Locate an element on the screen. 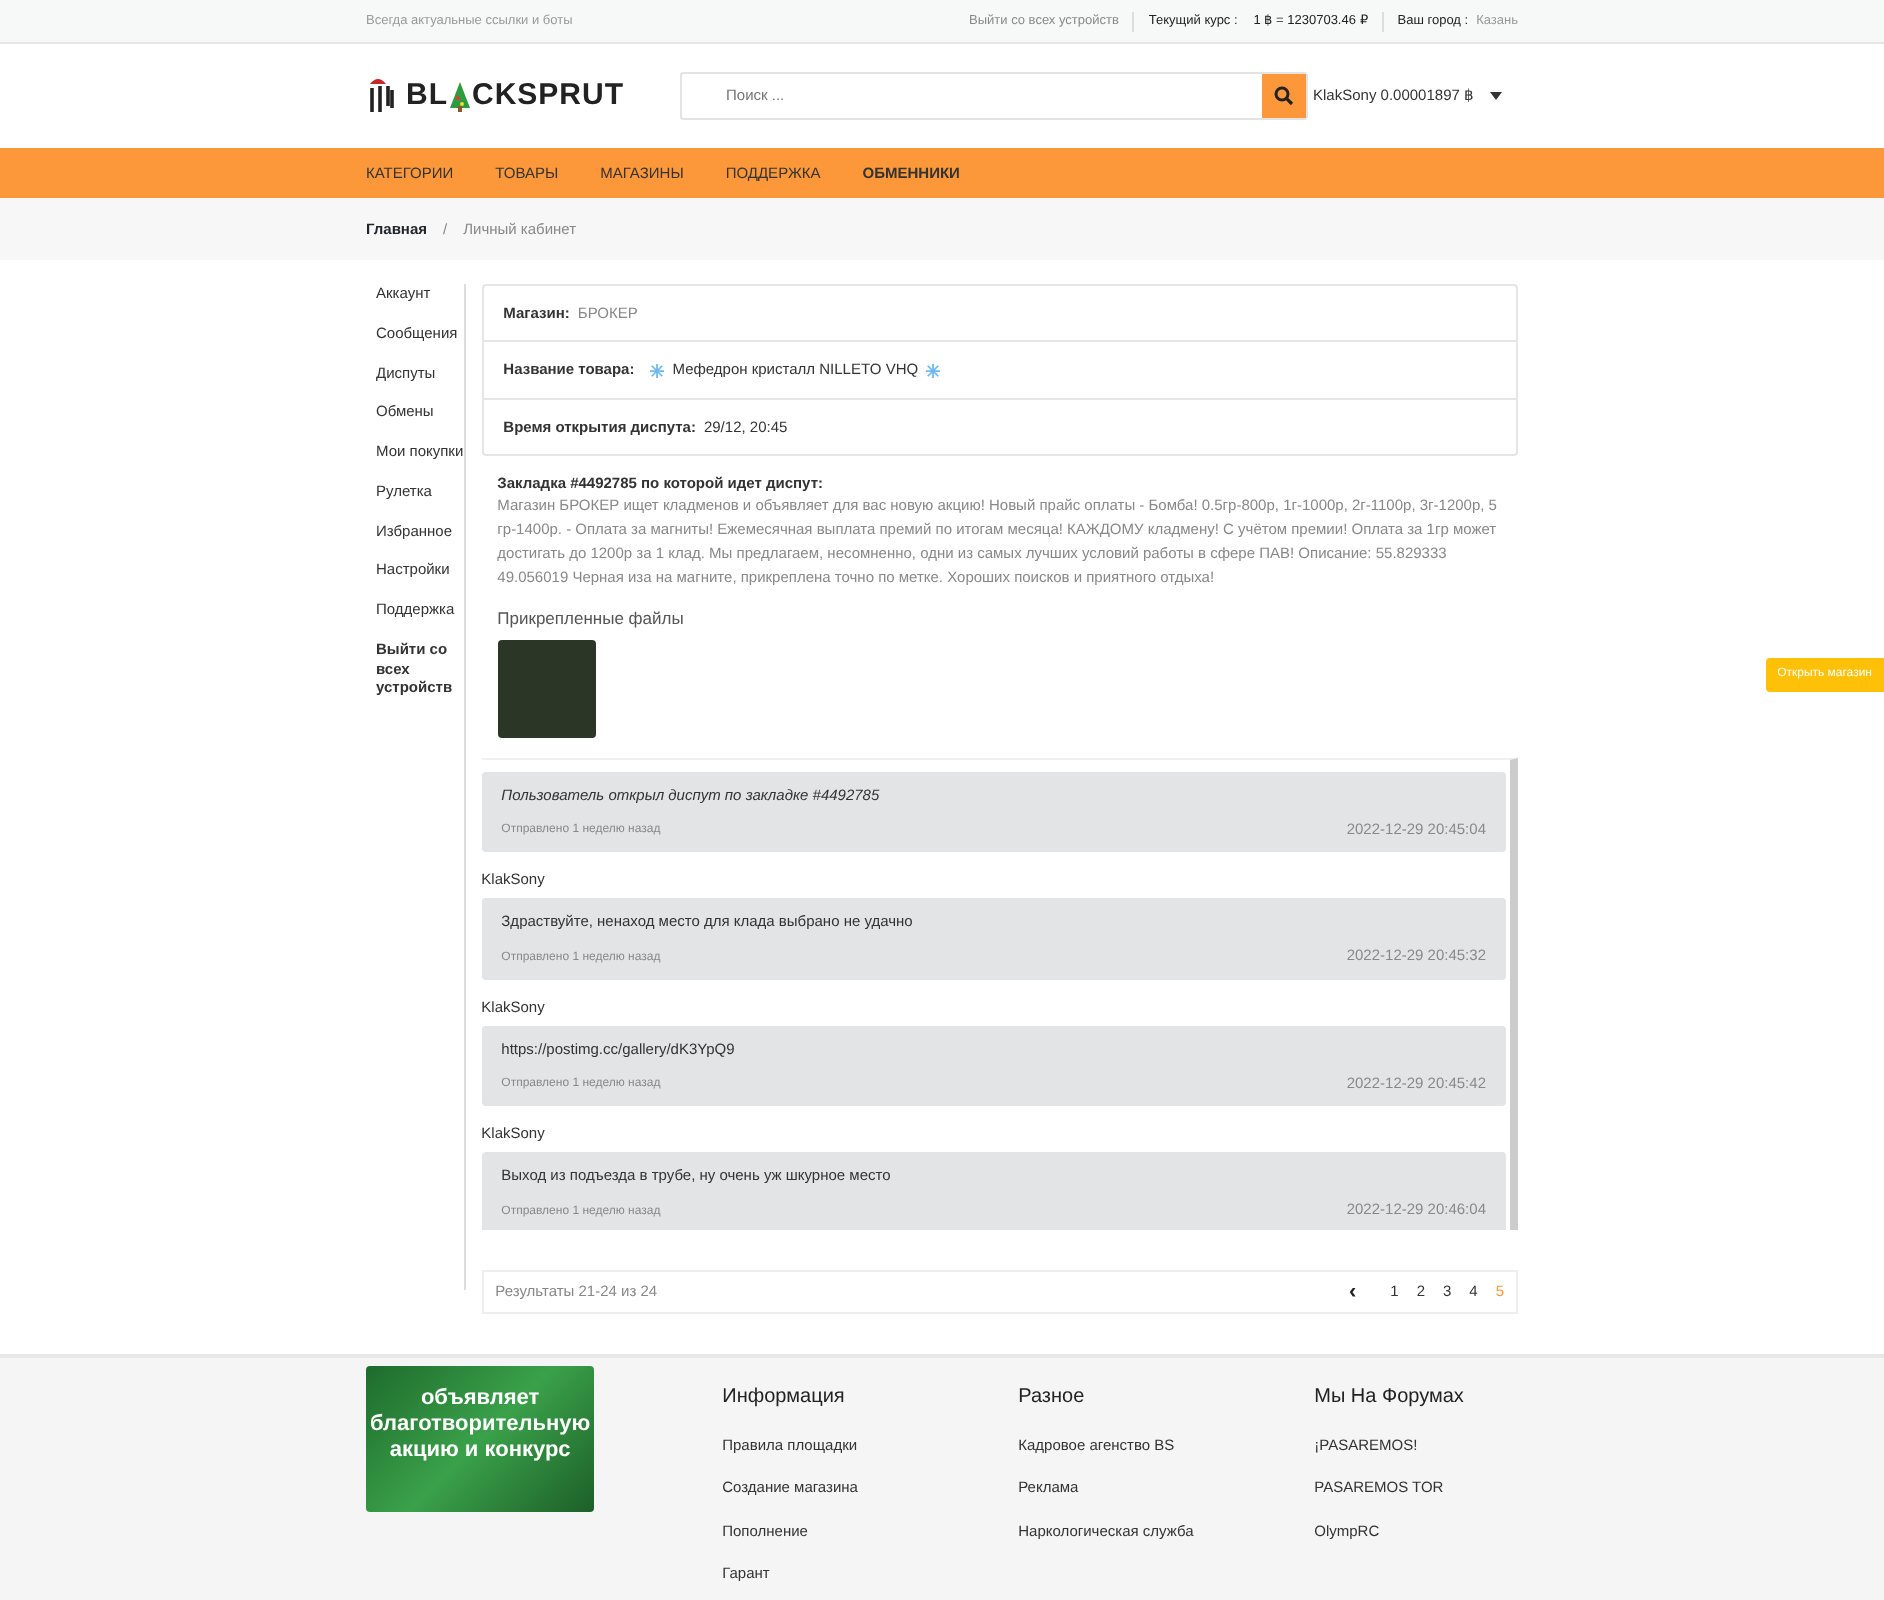 The image size is (1884, 1600). search-button is located at coordinates (1284, 96).